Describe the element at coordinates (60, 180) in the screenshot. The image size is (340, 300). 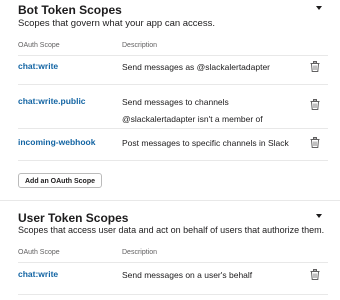
I see `add-oauth-scope-button: Add an OAuth Scope` at that location.